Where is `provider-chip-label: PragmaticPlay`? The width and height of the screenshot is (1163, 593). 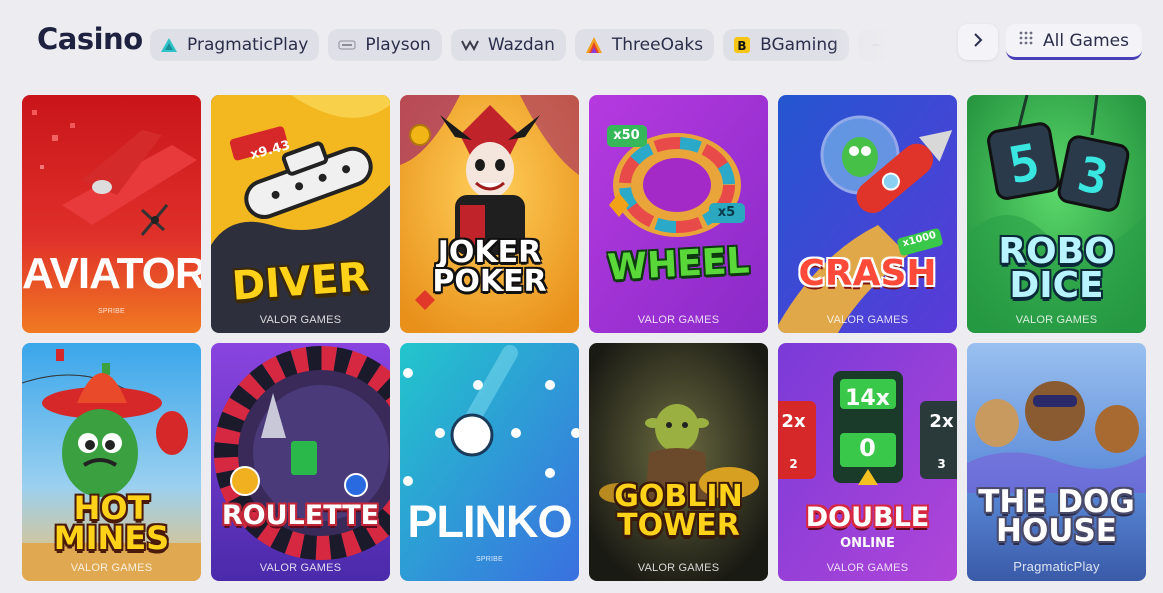
provider-chip-label: PragmaticPlay is located at coordinates (248, 45).